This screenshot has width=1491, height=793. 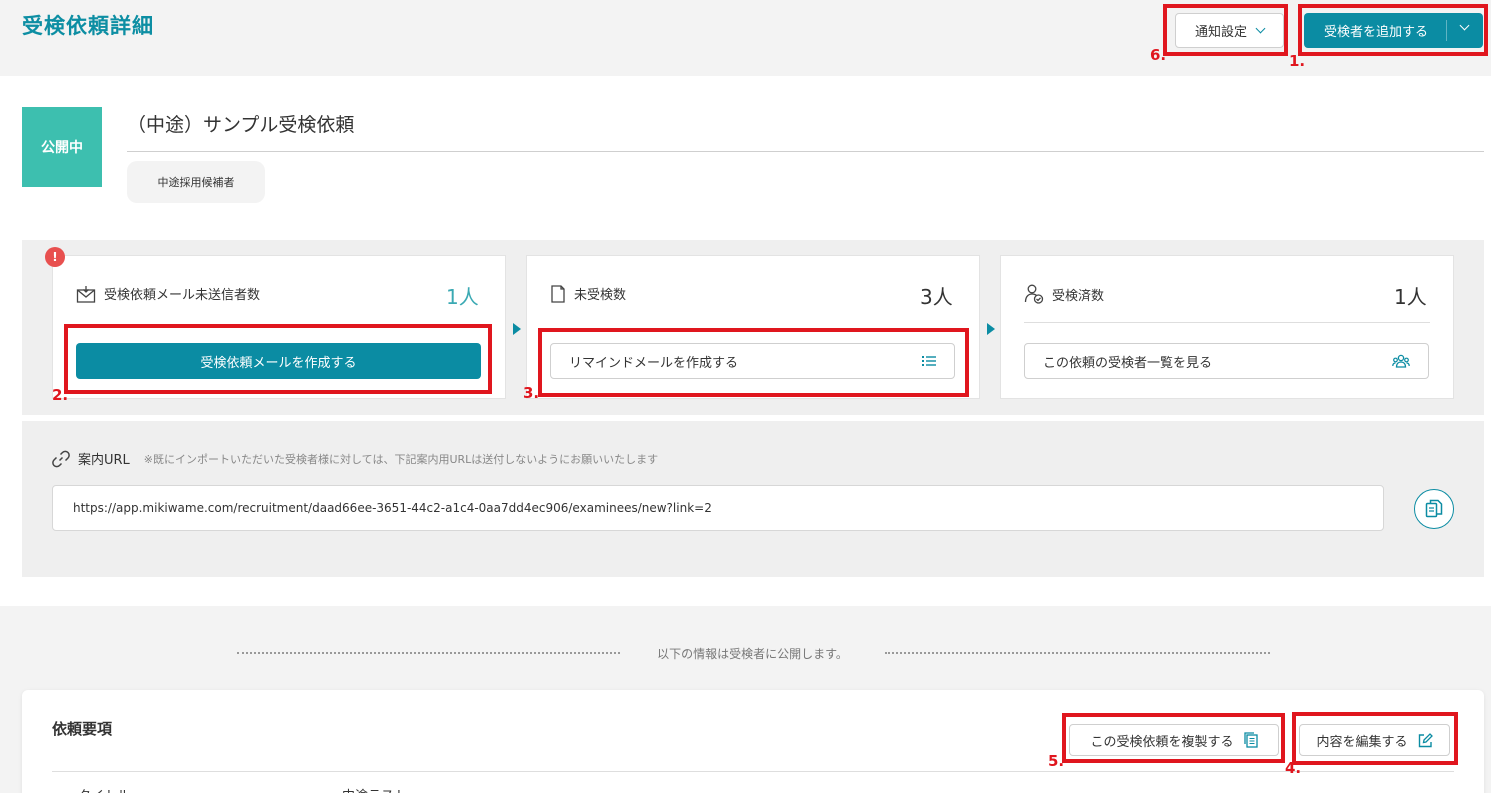 I want to click on taken-card-header: 受検済数, so click(x=1064, y=294).